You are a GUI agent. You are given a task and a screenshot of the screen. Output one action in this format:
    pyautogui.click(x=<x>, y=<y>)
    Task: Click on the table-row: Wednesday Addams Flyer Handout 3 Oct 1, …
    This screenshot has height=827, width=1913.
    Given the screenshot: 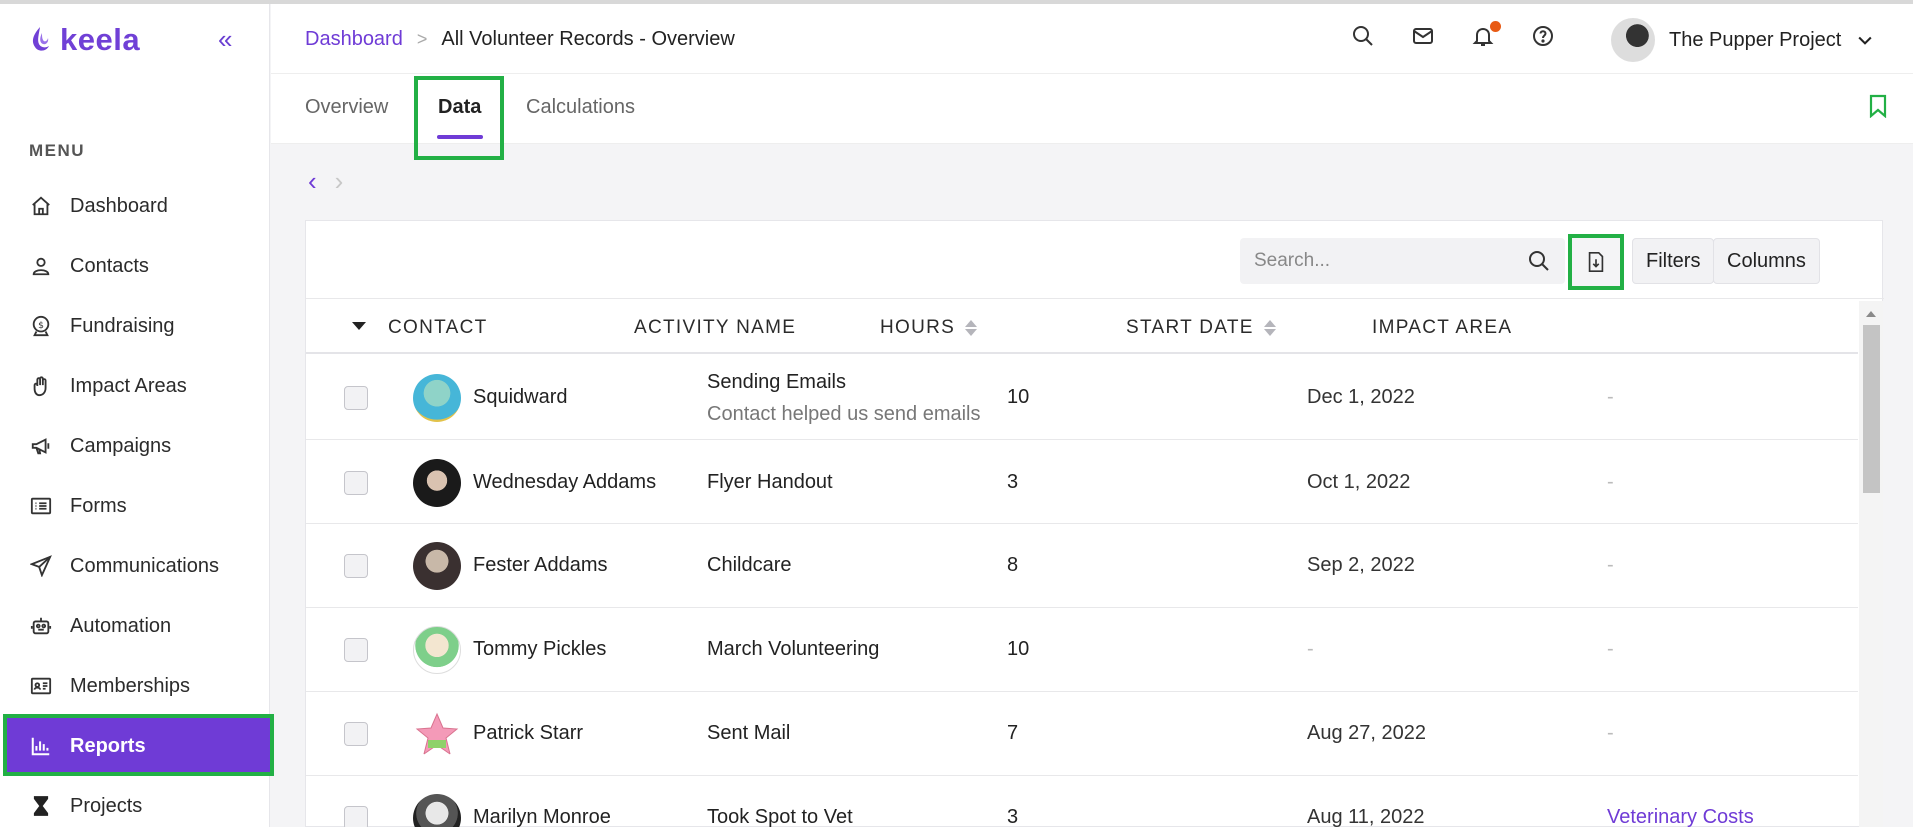 What is the action you would take?
    pyautogui.click(x=1082, y=482)
    